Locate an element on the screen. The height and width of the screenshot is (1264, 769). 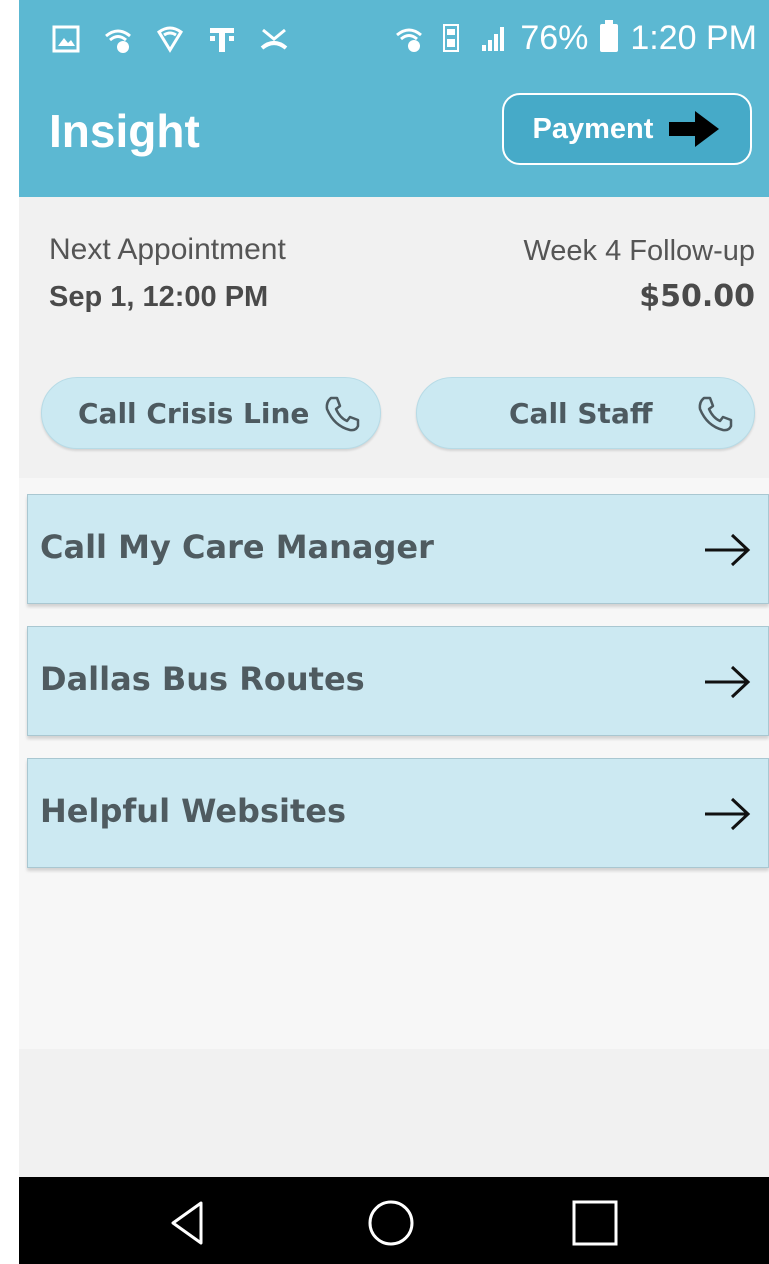
footer-area is located at coordinates (394, 1113).